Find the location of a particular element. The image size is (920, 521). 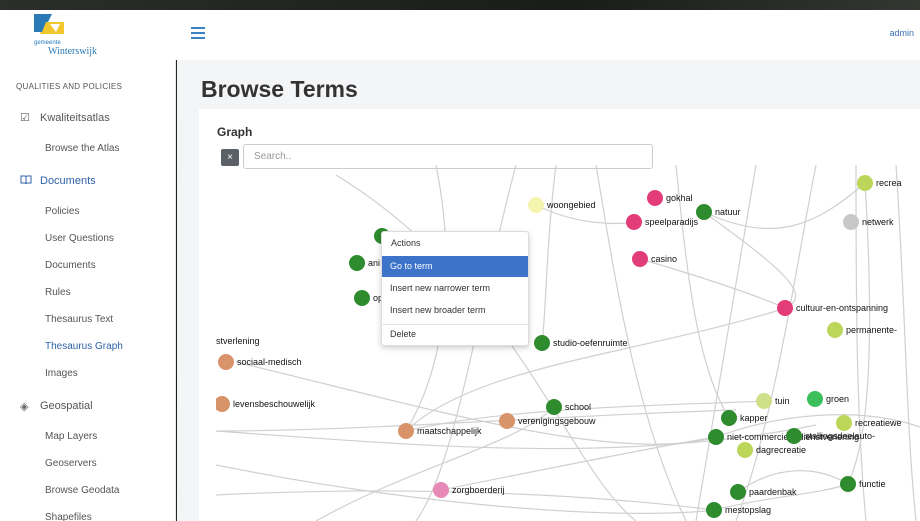

checkbox-icon: ☑ is located at coordinates (25, 118).